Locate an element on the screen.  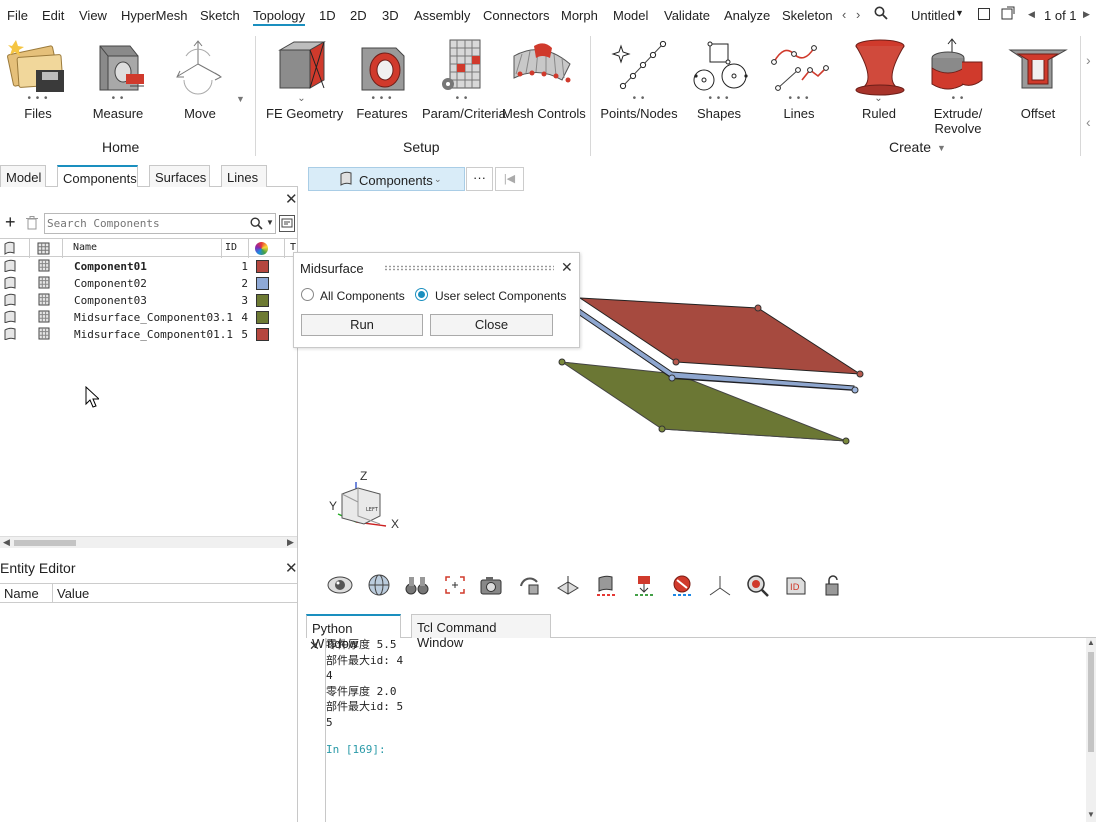
lines-tool: • • • Lines is located at coordinates (799, 78).